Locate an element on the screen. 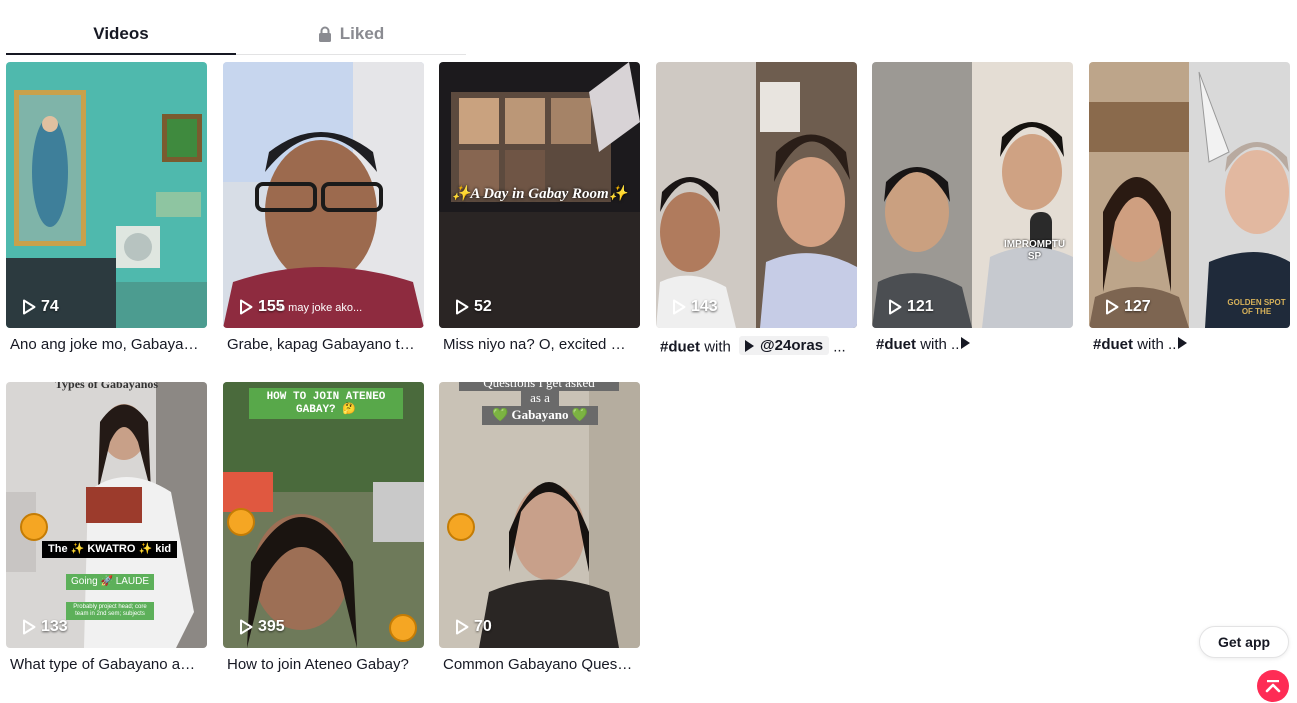 The height and width of the screenshot is (703, 1297). view-count: 143 is located at coordinates (695, 307).